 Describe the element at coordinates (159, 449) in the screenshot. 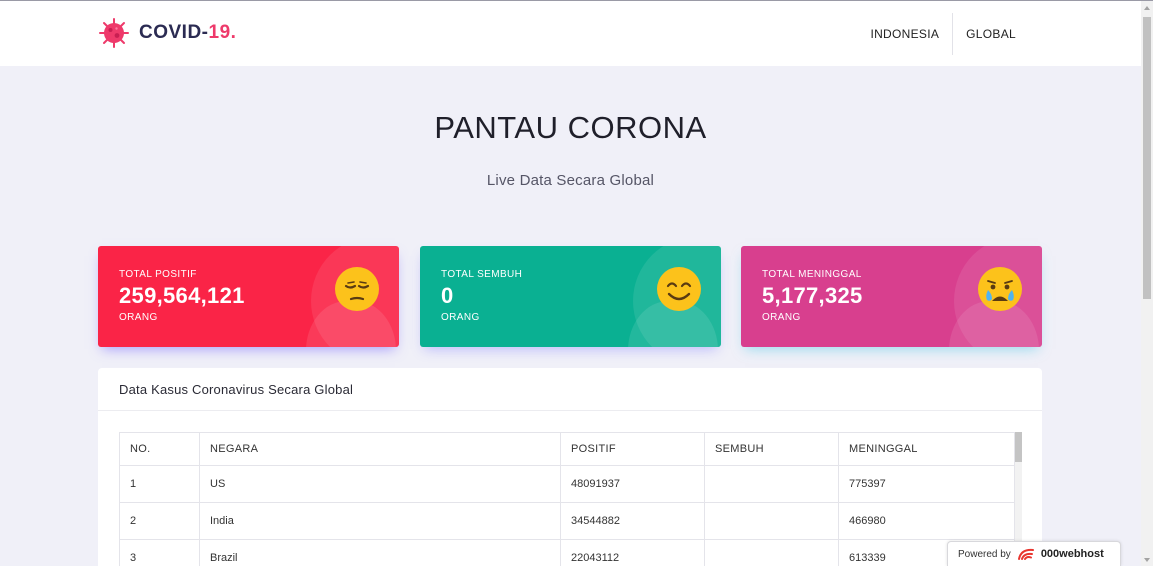

I see `column-header-no: NO.` at that location.